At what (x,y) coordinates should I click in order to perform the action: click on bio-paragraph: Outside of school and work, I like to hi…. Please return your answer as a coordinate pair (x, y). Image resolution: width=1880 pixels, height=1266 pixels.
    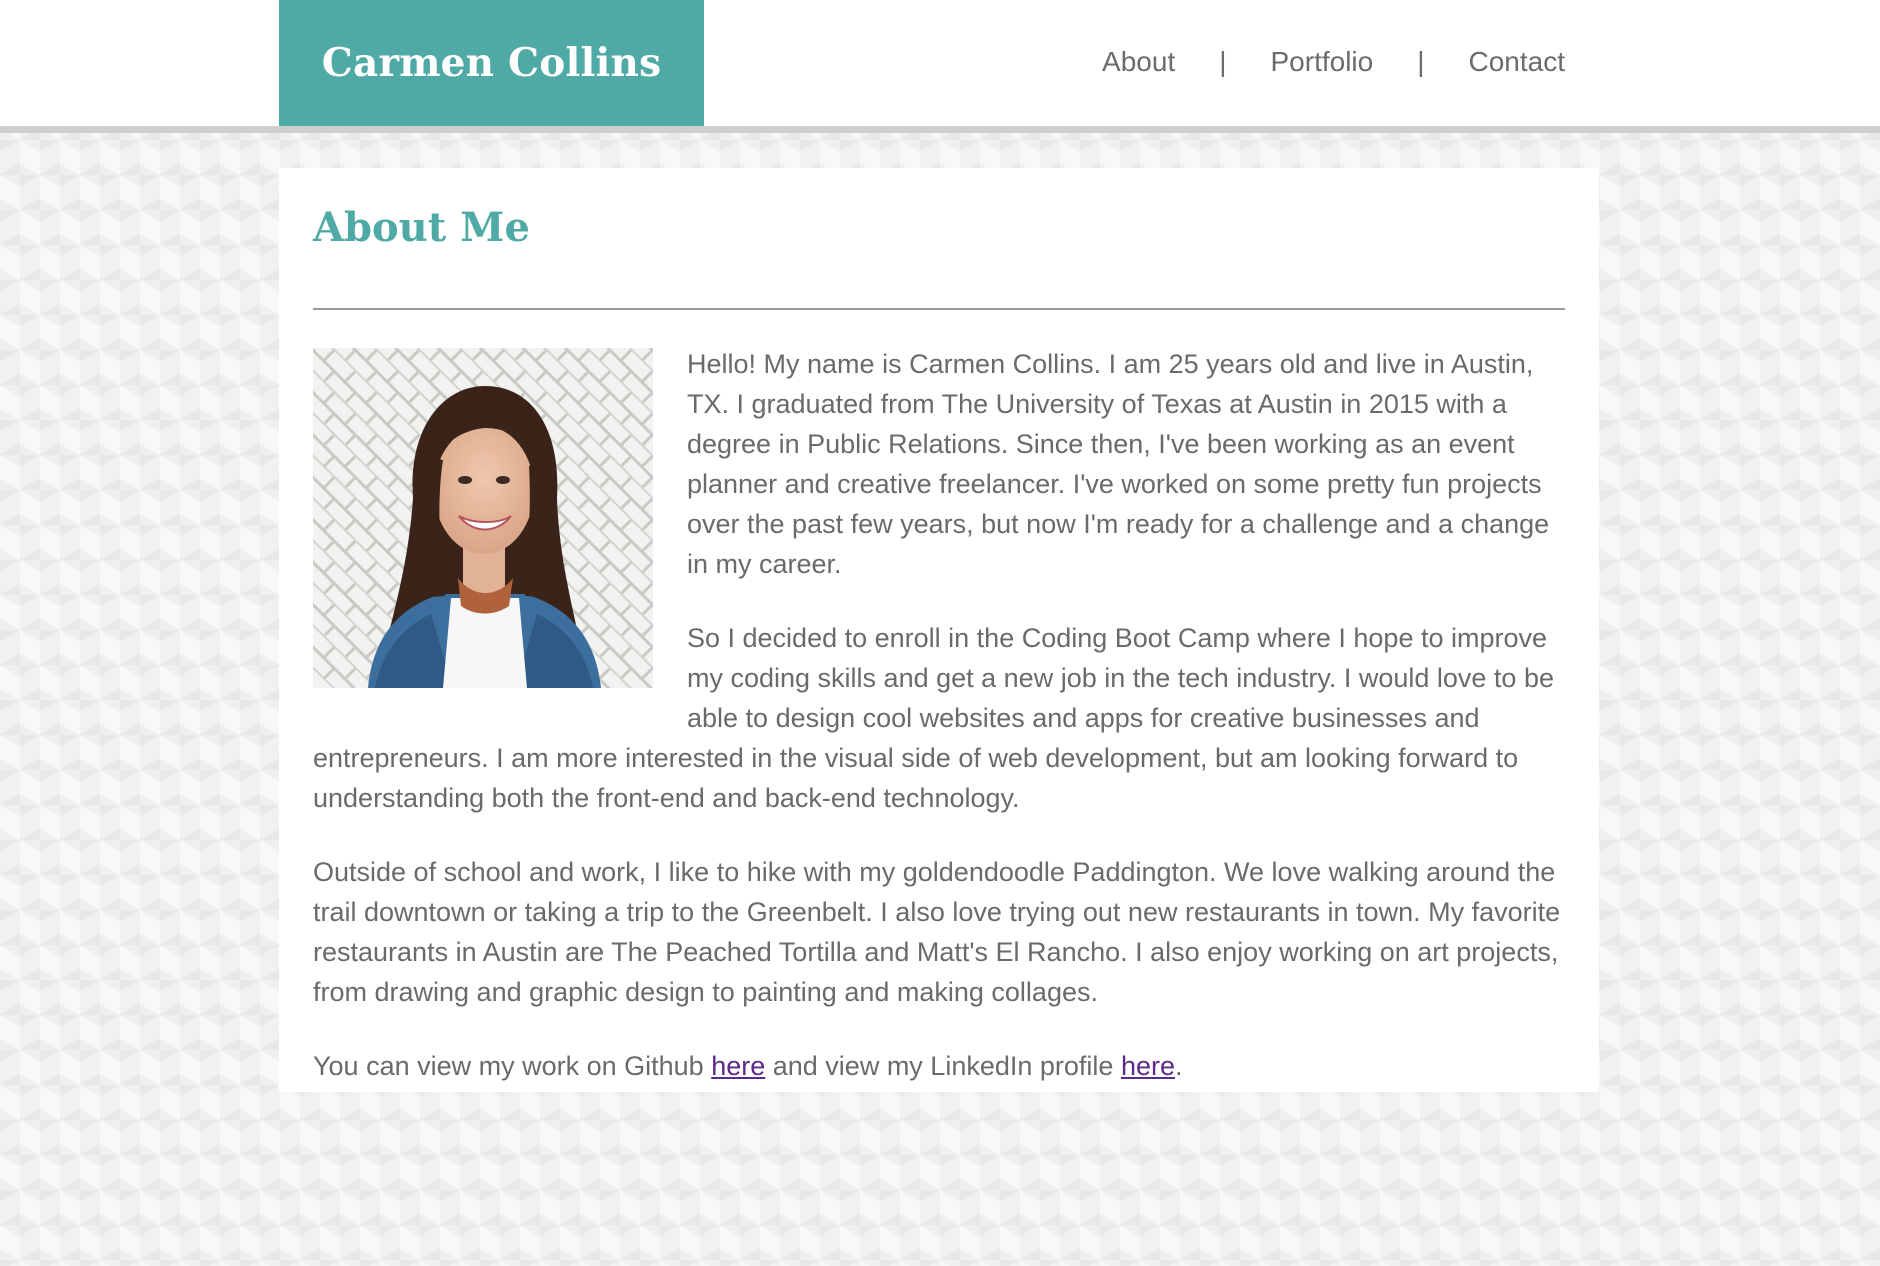
    Looking at the image, I should click on (937, 932).